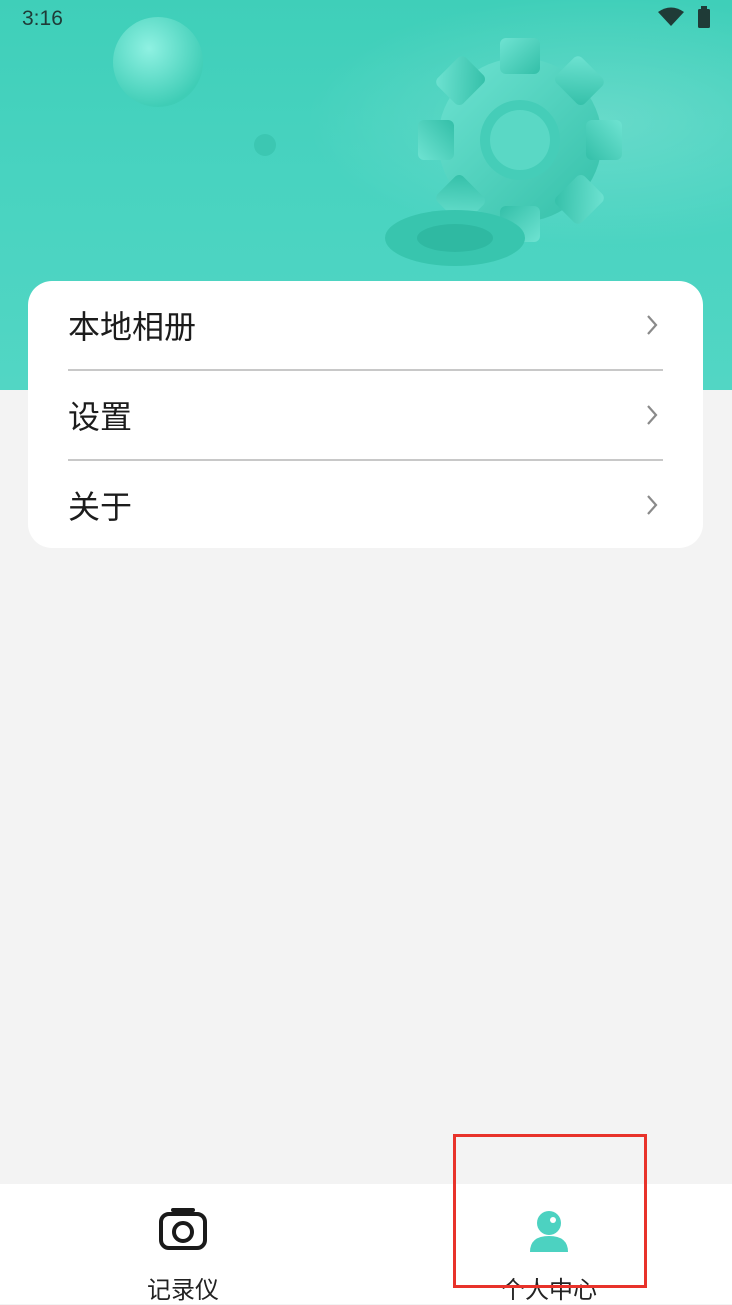 The image size is (732, 1305). I want to click on menu-item-label: 关于, so click(100, 507).